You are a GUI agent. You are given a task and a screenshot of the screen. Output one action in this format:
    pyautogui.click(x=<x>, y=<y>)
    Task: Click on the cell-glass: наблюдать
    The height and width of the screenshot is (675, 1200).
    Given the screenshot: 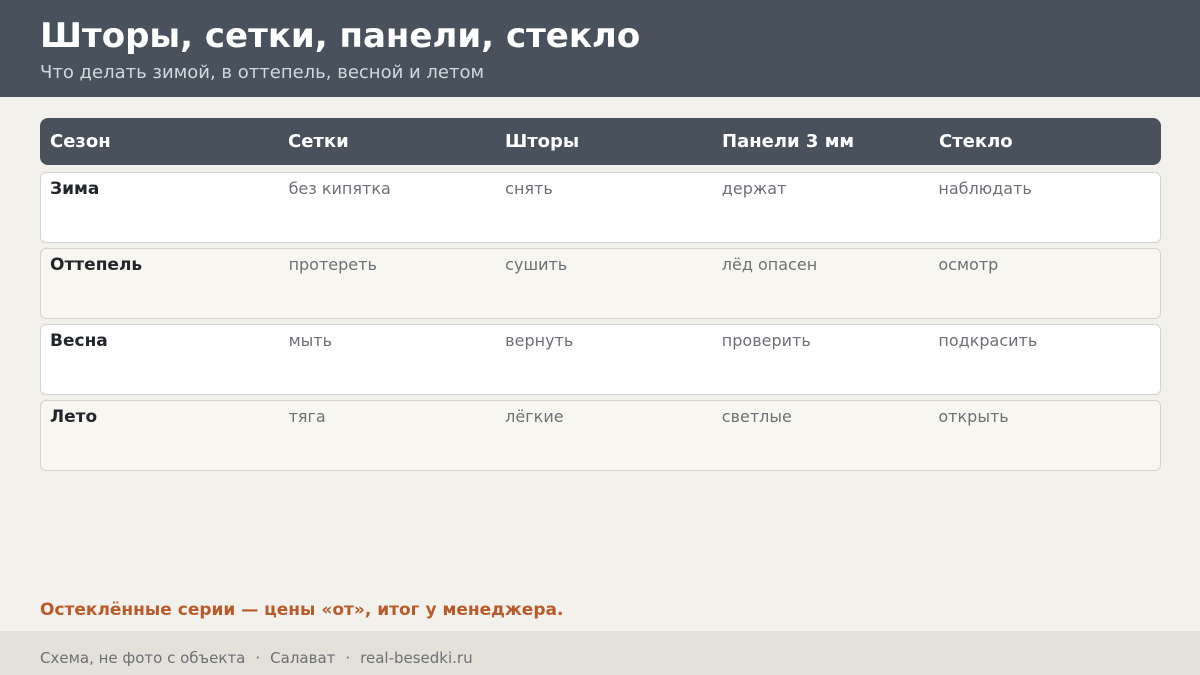 What is the action you would take?
    pyautogui.click(x=985, y=188)
    